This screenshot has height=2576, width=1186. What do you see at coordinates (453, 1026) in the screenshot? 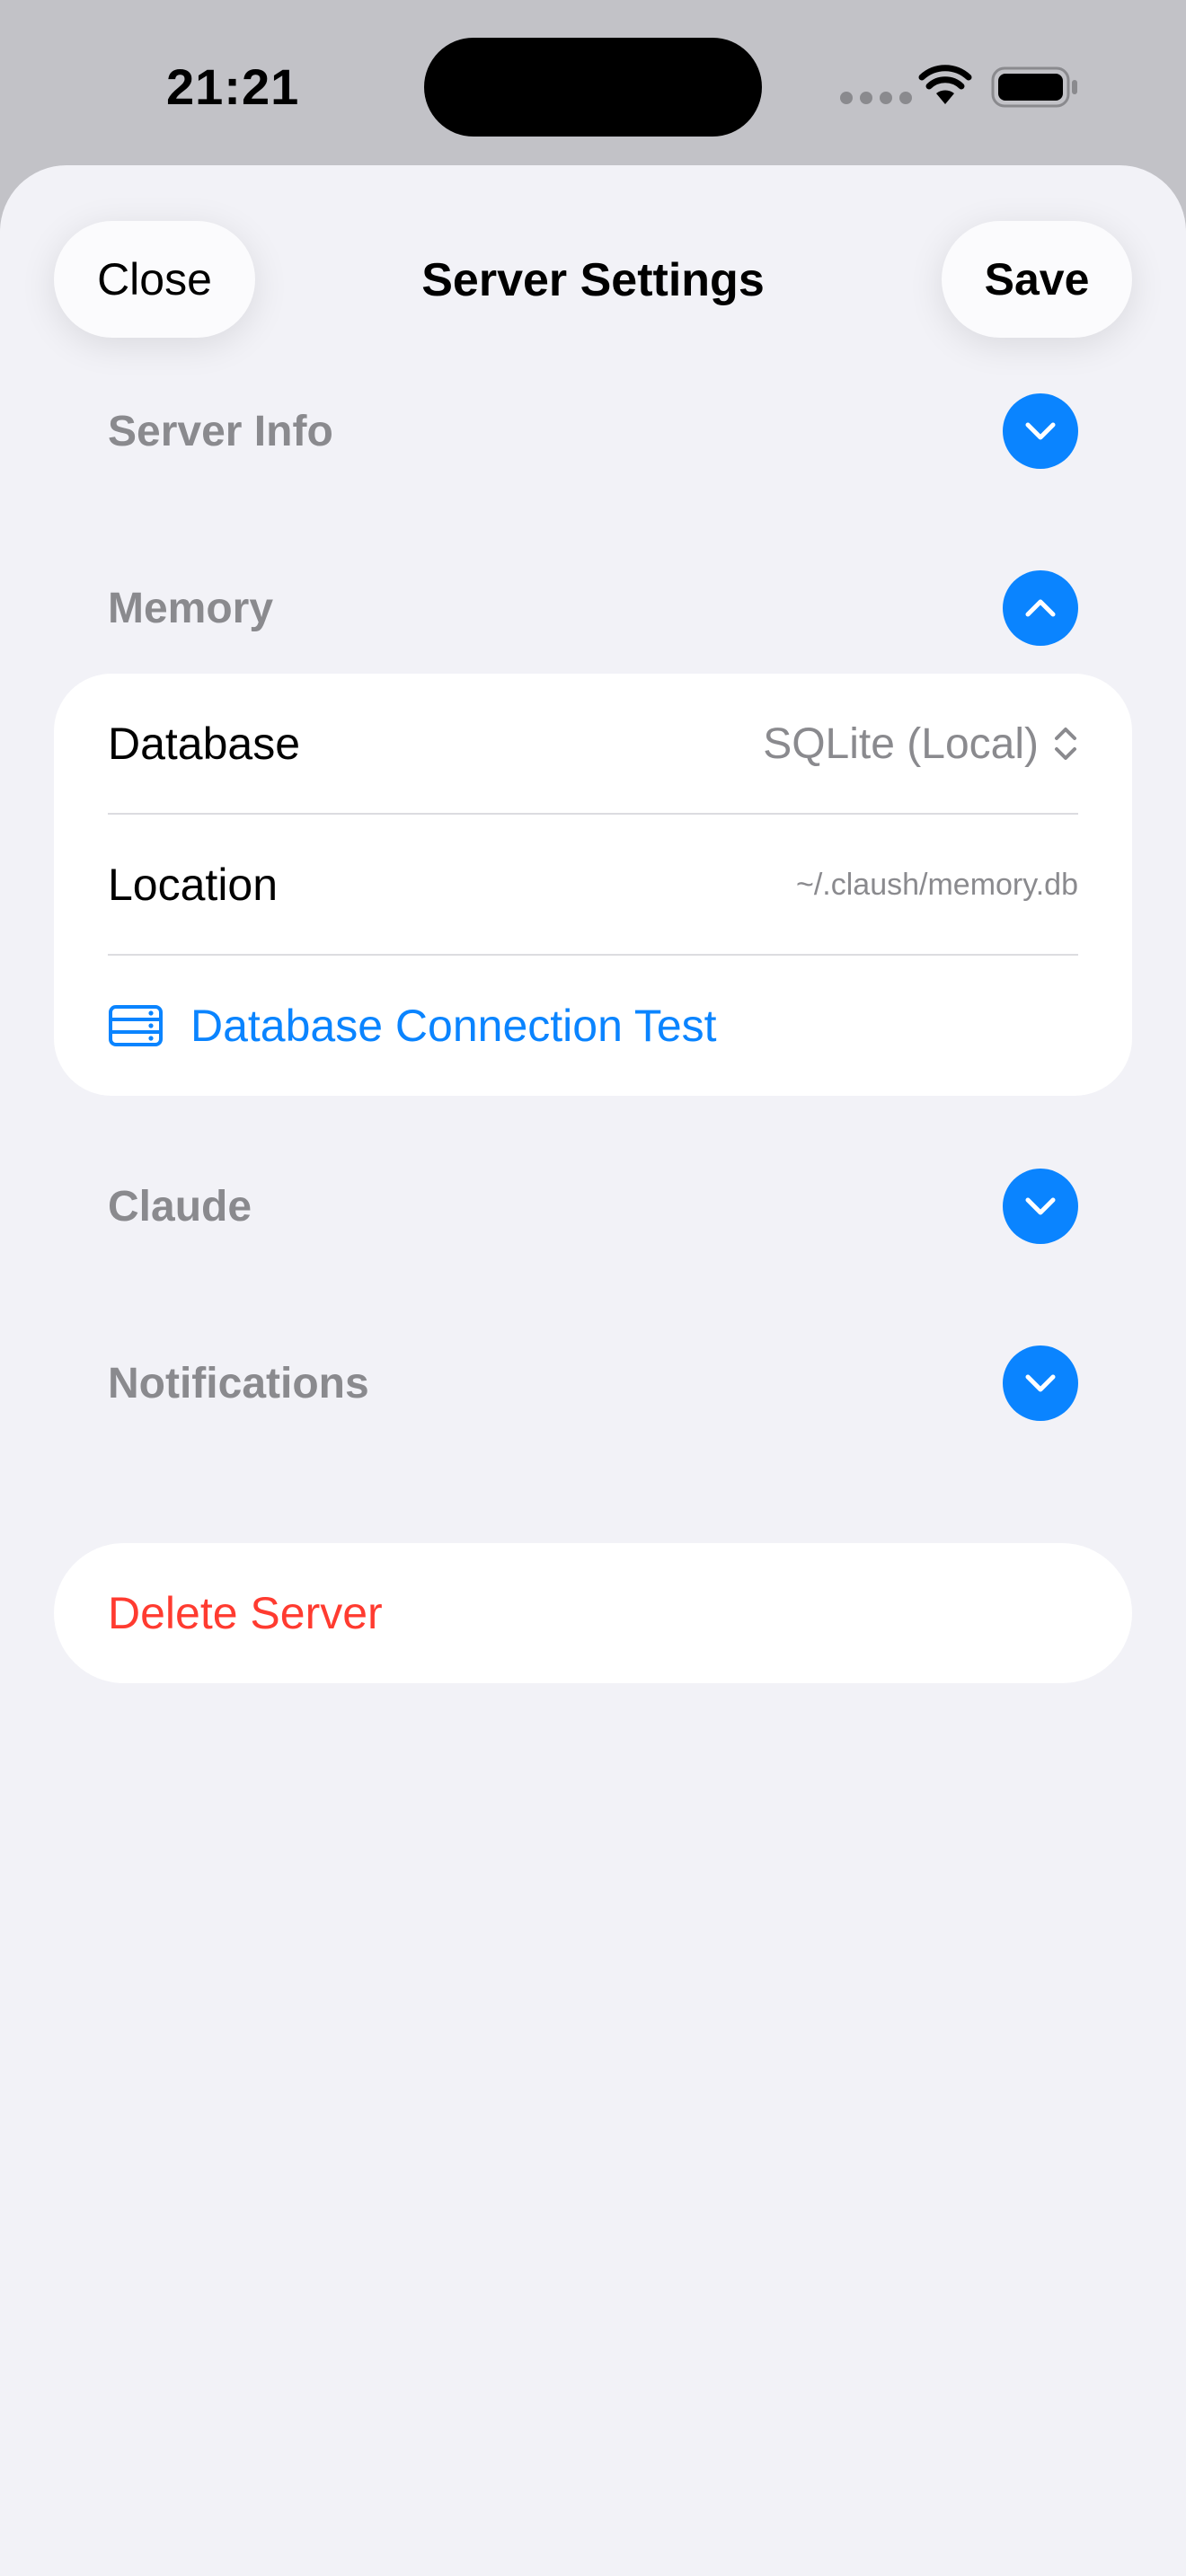
I see `database-connection-test-label: Database Connection Test` at bounding box center [453, 1026].